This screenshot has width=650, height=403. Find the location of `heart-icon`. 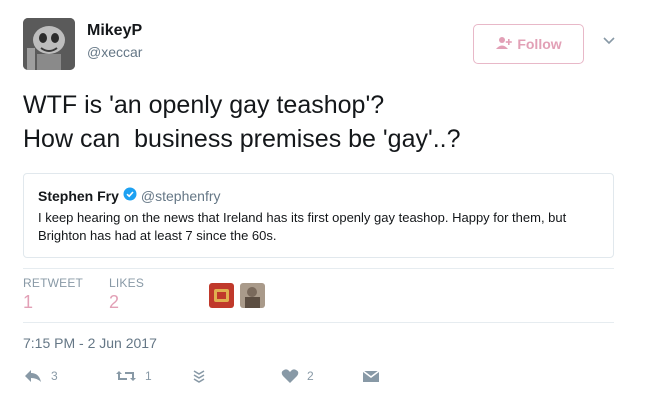

heart-icon is located at coordinates (290, 376).